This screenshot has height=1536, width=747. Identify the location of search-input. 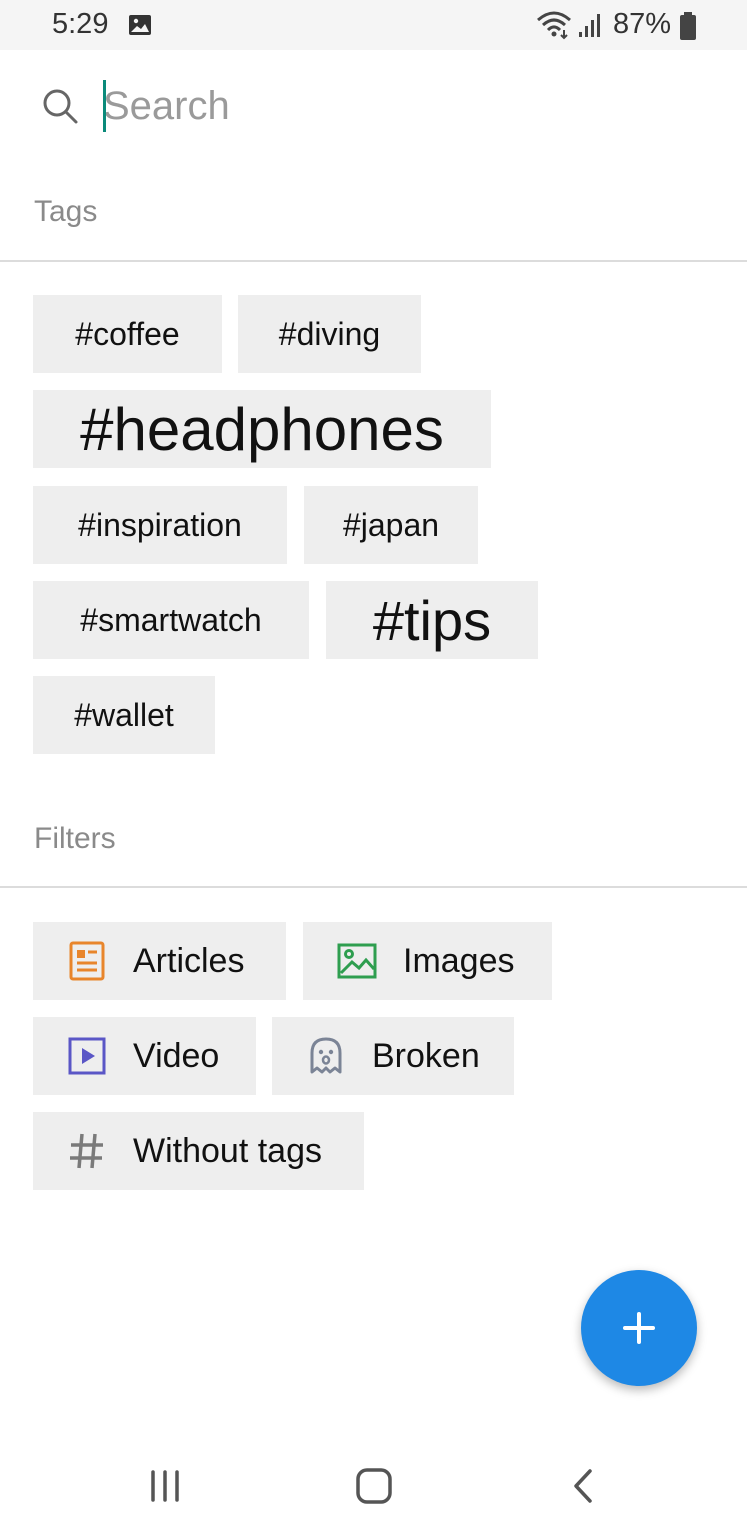
(403, 106).